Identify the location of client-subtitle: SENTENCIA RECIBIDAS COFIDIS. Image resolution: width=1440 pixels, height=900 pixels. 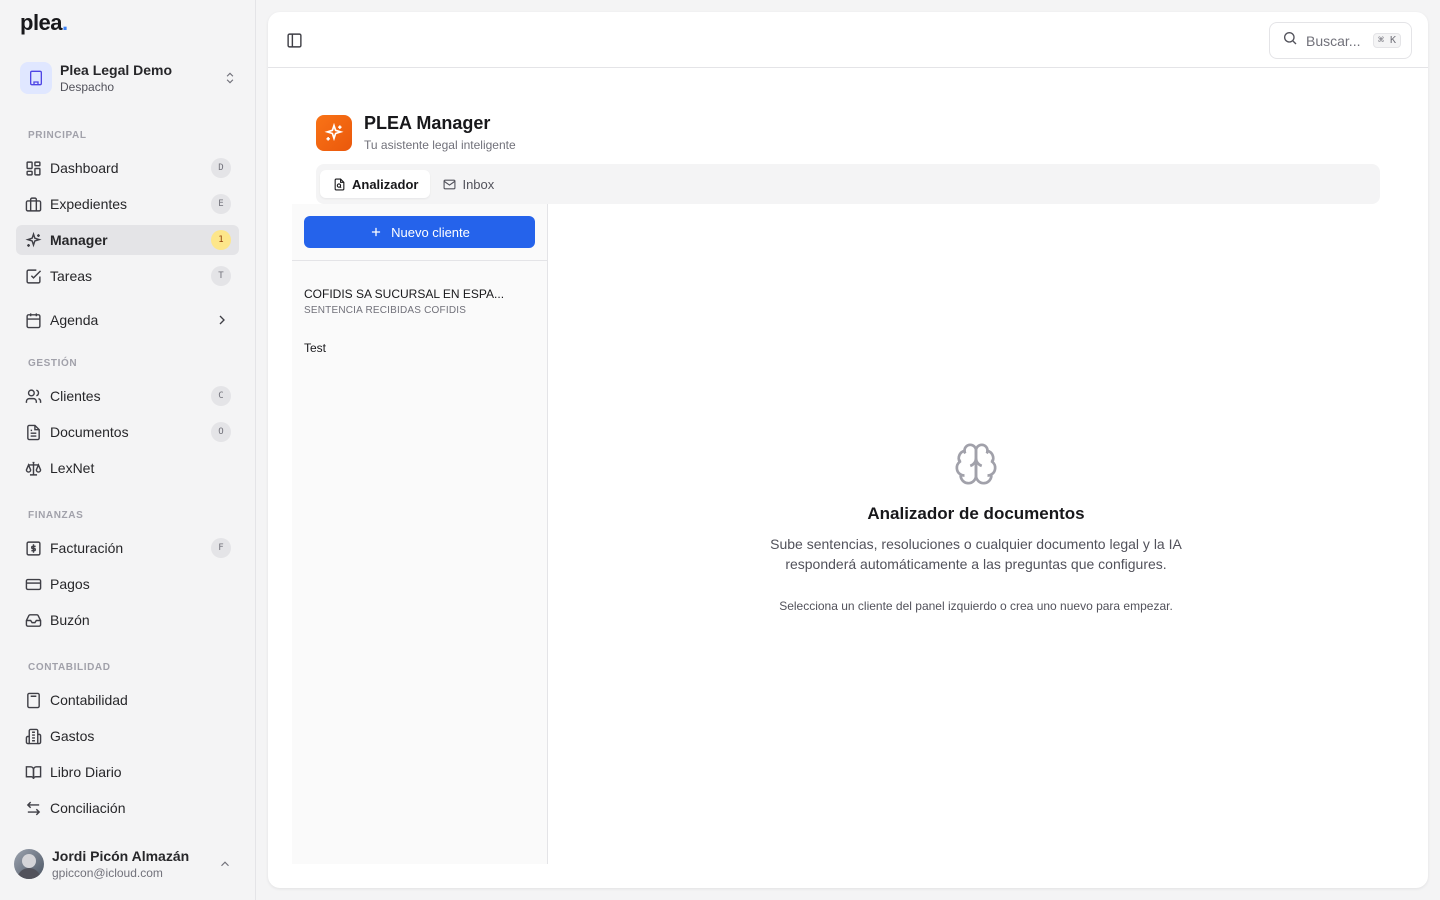
(385, 310).